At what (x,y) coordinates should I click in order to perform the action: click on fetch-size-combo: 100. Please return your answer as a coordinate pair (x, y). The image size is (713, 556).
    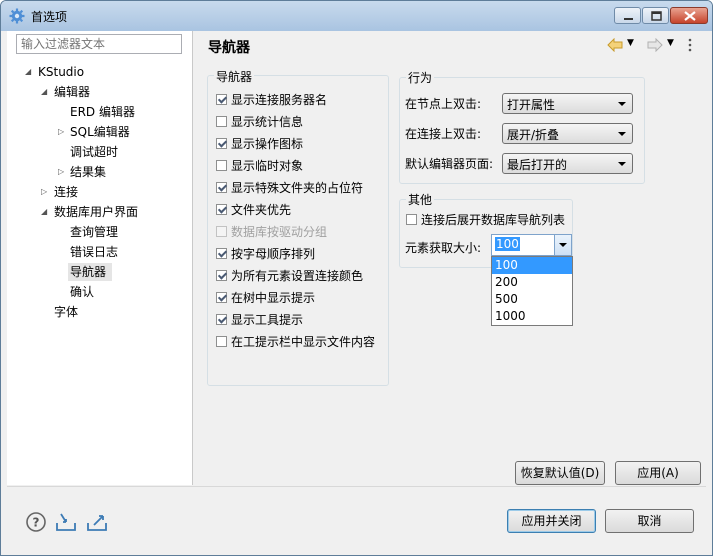
    Looking at the image, I should click on (531, 245).